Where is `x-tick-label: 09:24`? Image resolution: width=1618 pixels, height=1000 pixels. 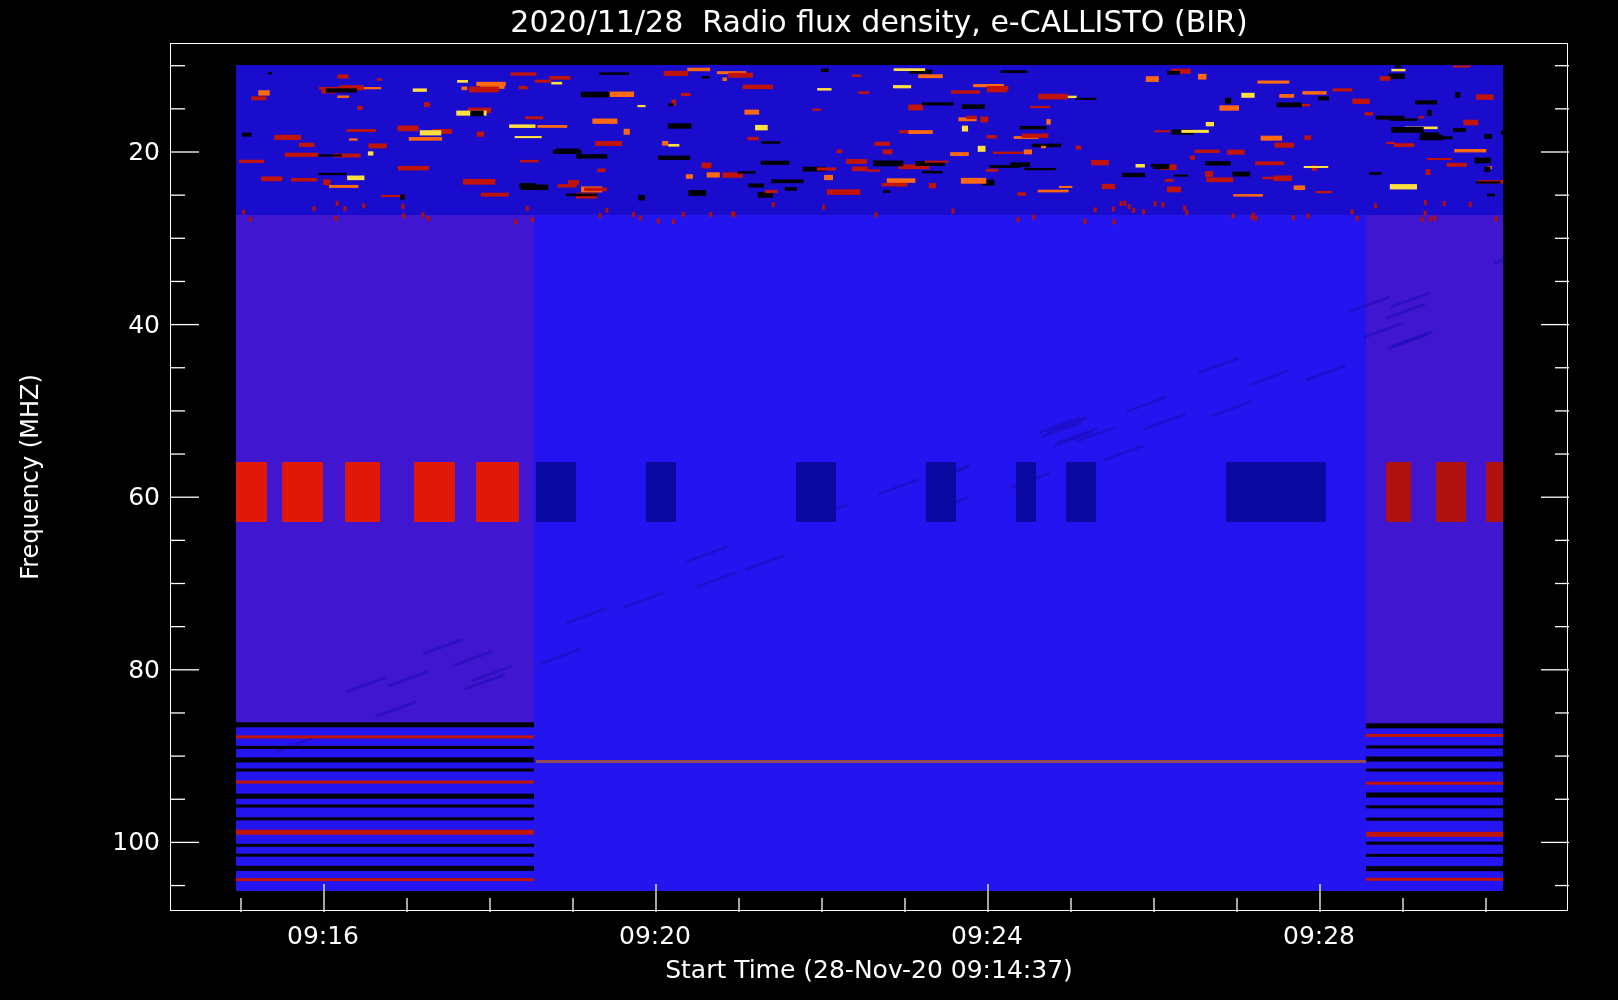 x-tick-label: 09:24 is located at coordinates (987, 935).